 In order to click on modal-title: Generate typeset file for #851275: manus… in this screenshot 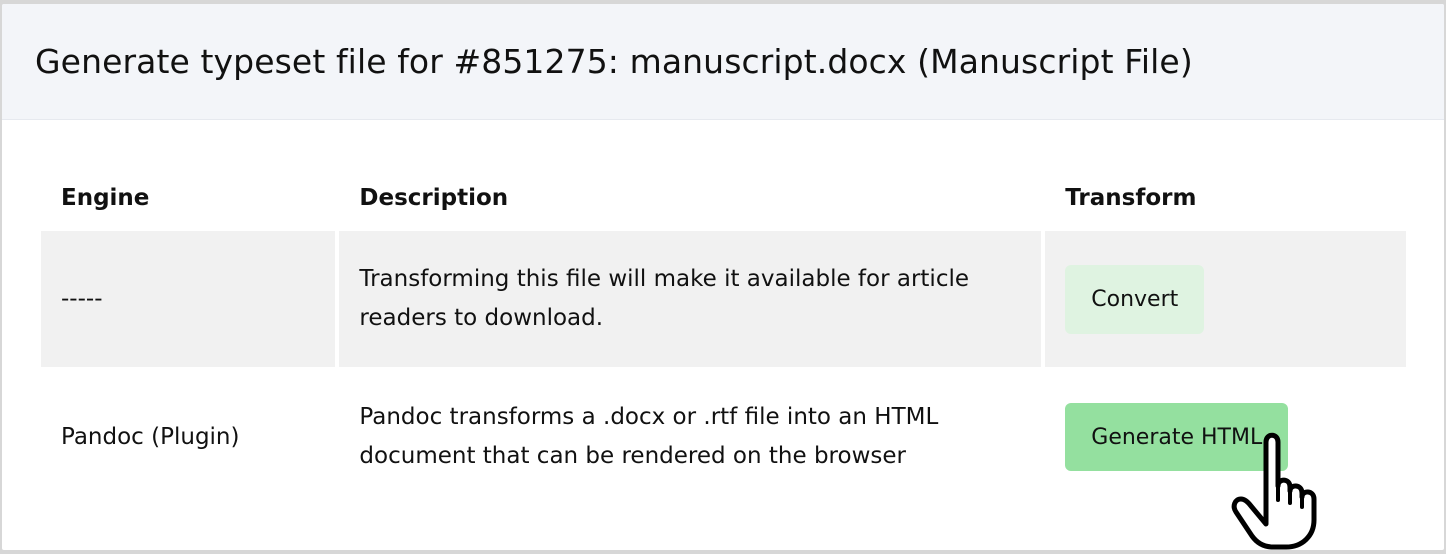, I will do `click(614, 61)`.